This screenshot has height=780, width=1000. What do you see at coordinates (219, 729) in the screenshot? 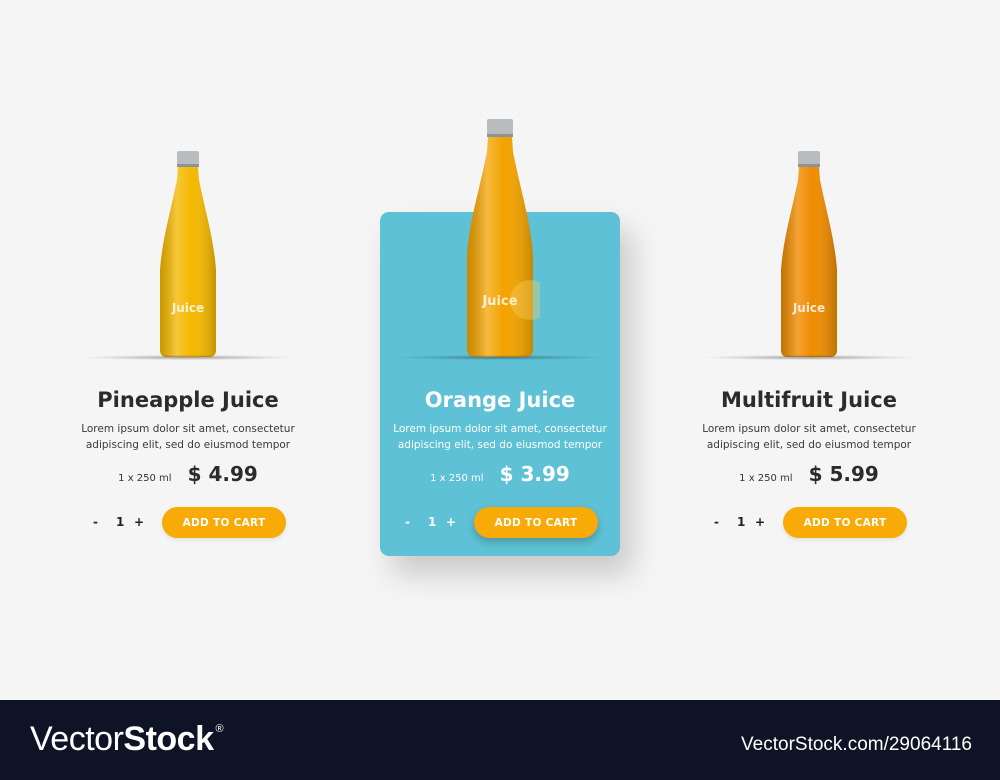
I see `registered-mark: ®` at bounding box center [219, 729].